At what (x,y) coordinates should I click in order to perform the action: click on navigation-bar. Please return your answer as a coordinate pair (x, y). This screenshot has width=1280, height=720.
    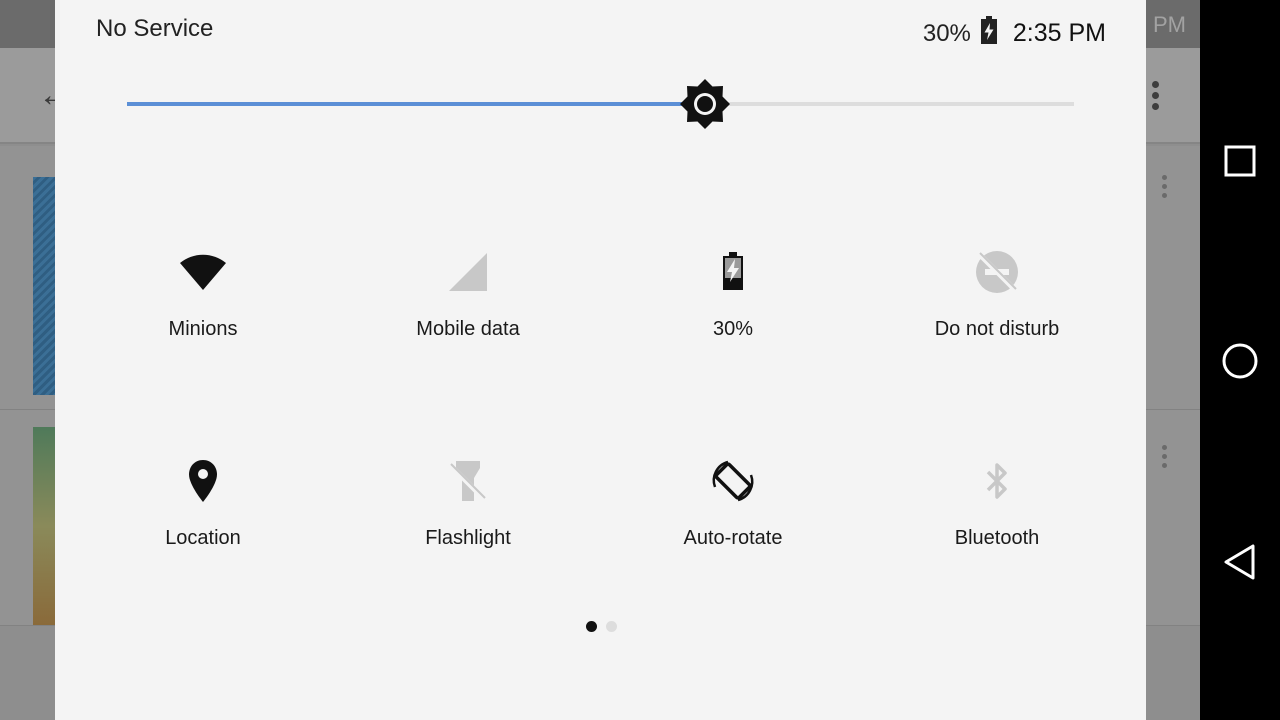
    Looking at the image, I should click on (1240, 360).